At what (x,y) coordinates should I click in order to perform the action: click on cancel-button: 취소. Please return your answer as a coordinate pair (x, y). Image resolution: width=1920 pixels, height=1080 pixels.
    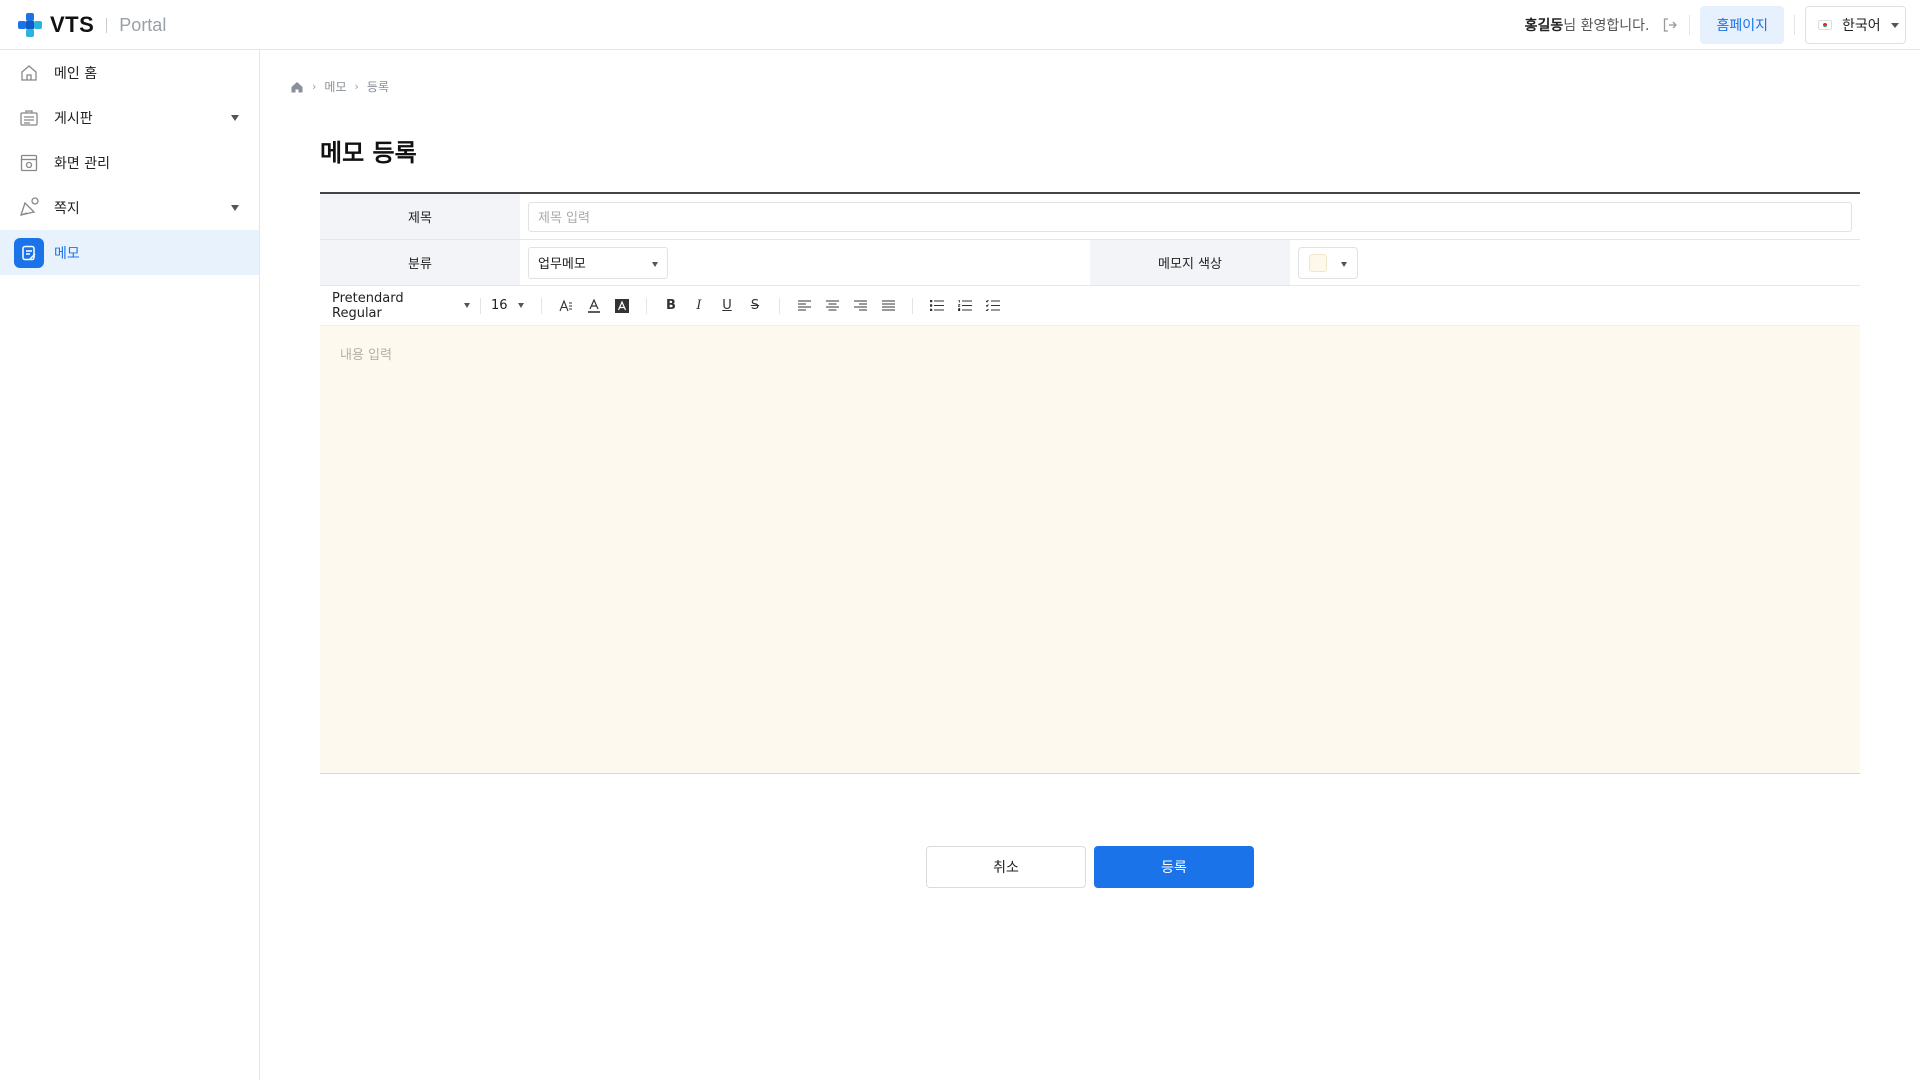
    Looking at the image, I should click on (1006, 867).